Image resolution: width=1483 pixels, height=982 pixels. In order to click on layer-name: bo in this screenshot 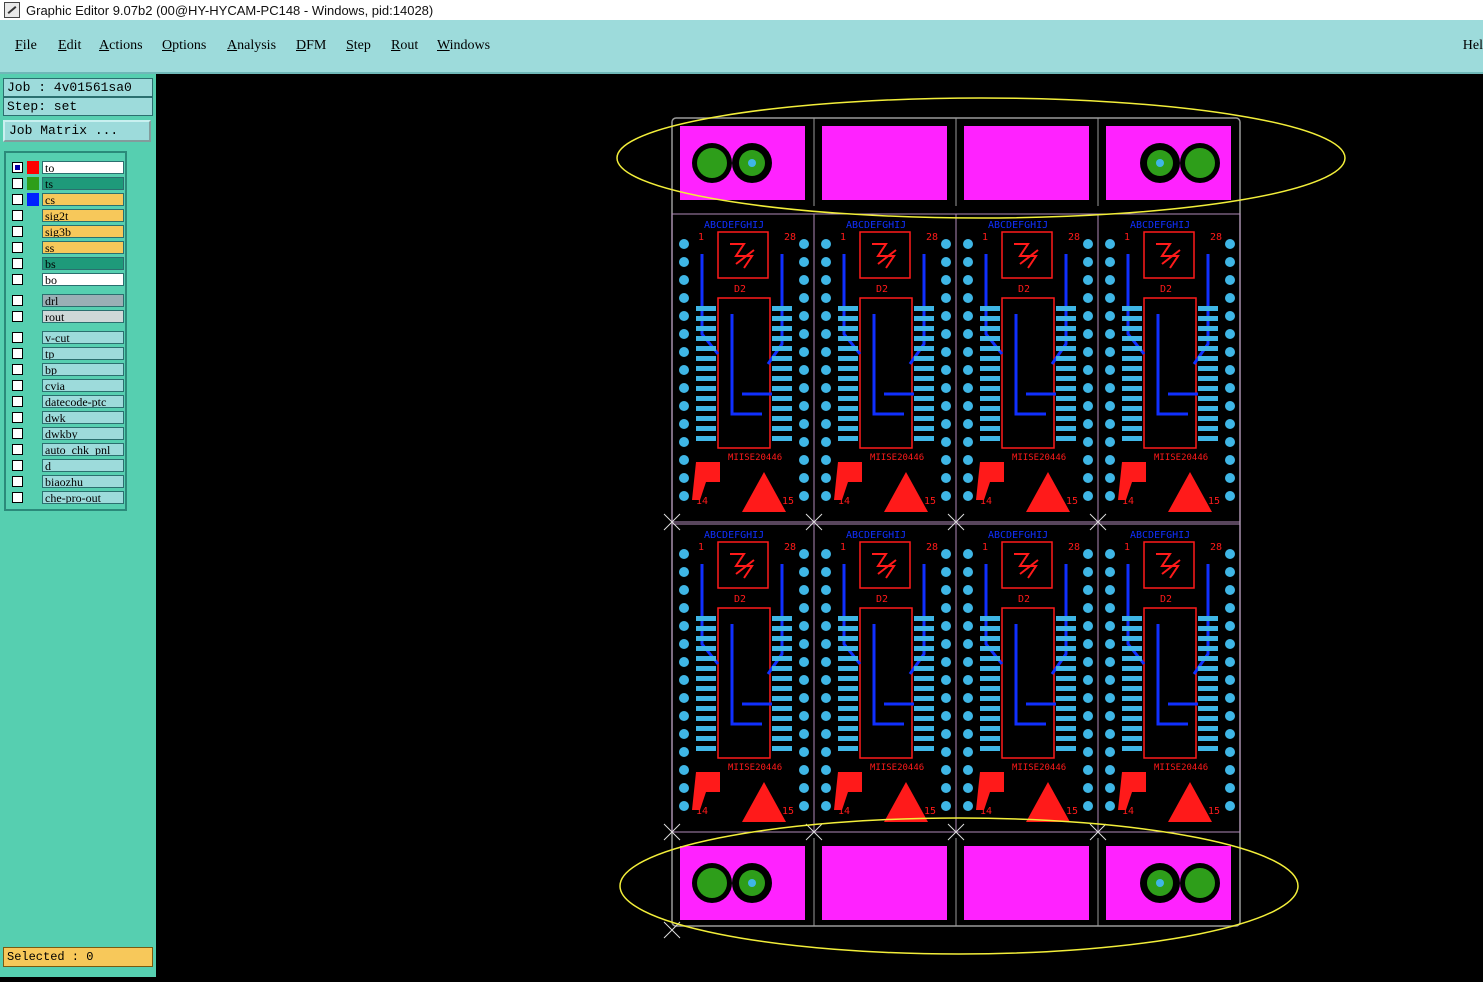, I will do `click(83, 279)`.